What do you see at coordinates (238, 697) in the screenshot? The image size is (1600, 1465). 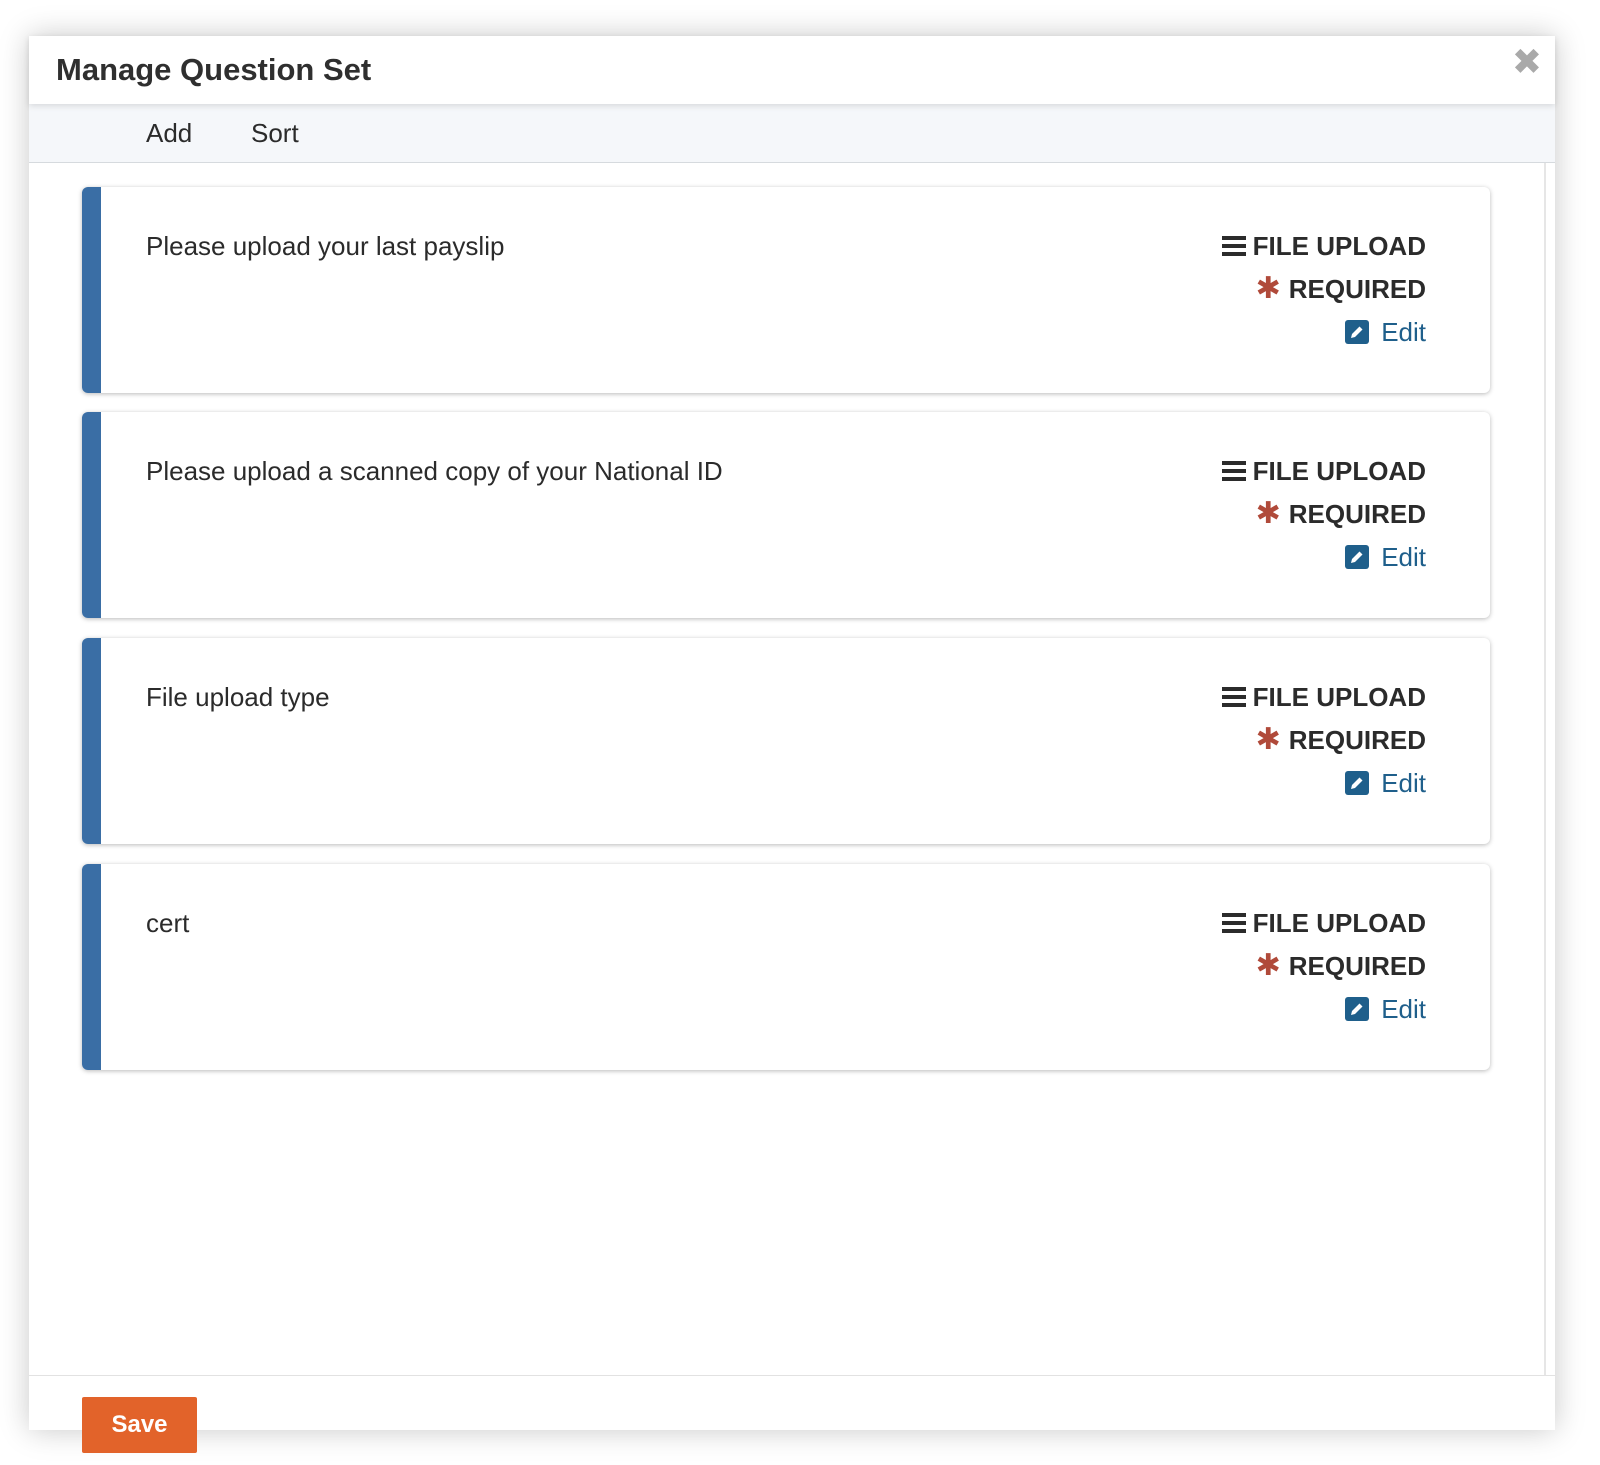 I see `question-text: File upload type` at bounding box center [238, 697].